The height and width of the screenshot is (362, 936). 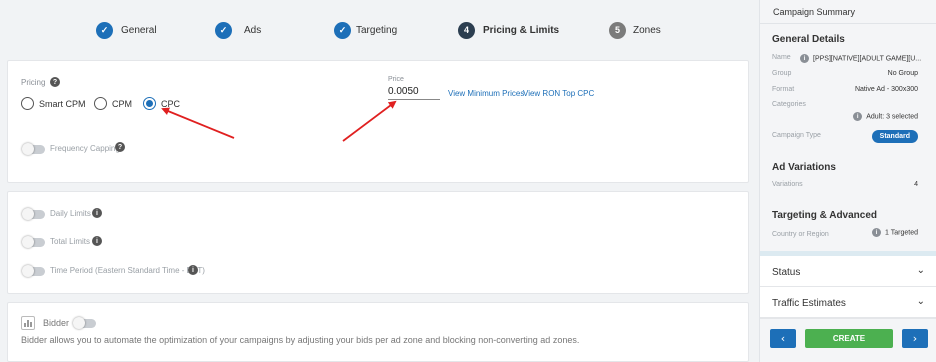 I want to click on step-label: Zones, so click(x=647, y=30).